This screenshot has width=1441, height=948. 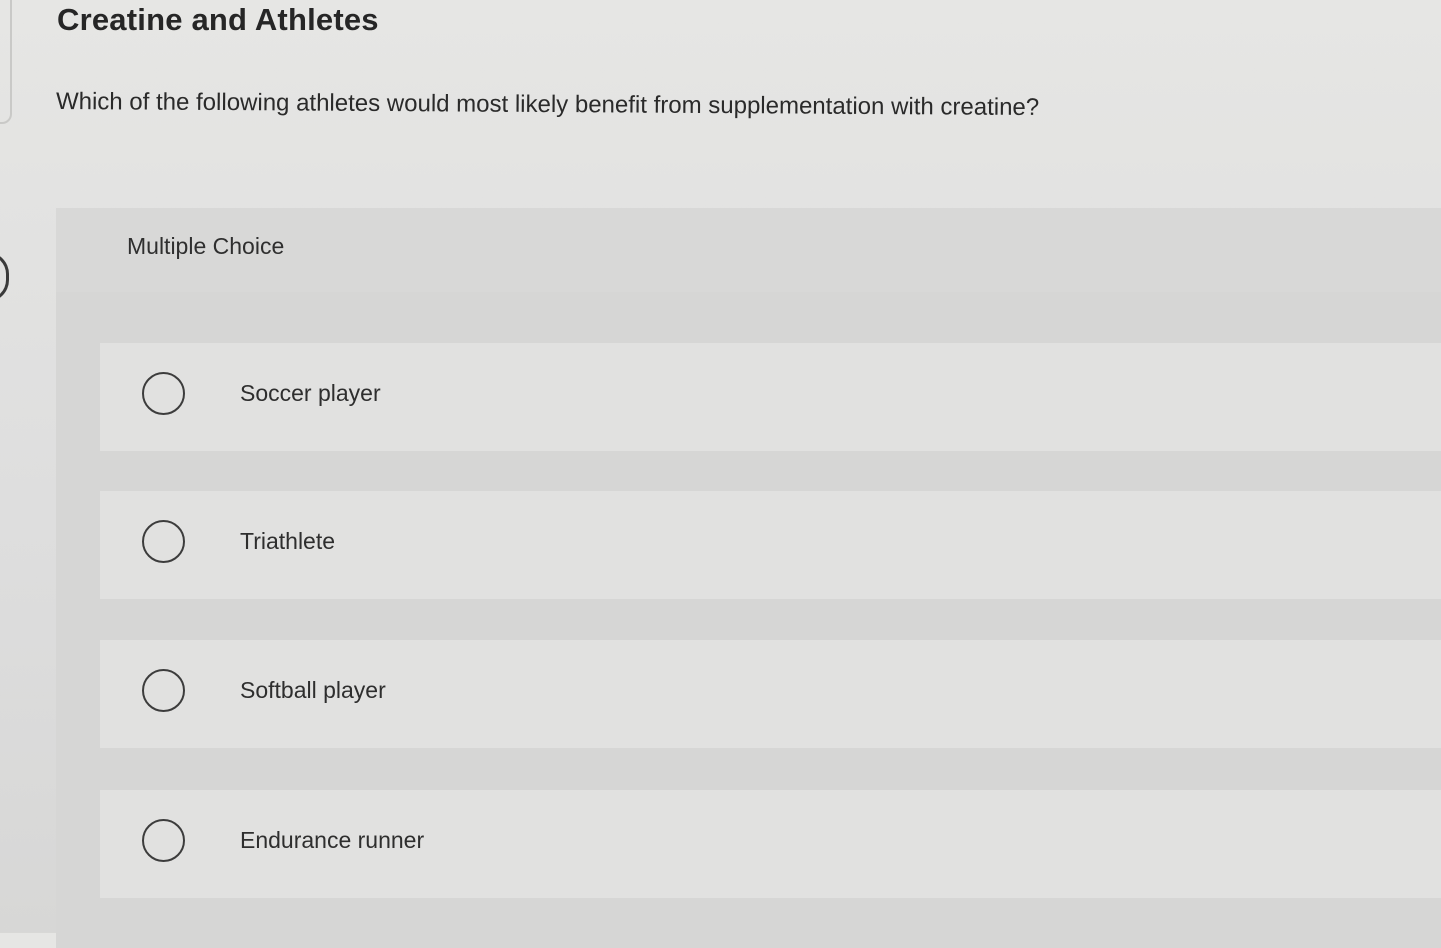 What do you see at coordinates (770, 844) in the screenshot?
I see `answer-option-endurance-runner: Endurance runner` at bounding box center [770, 844].